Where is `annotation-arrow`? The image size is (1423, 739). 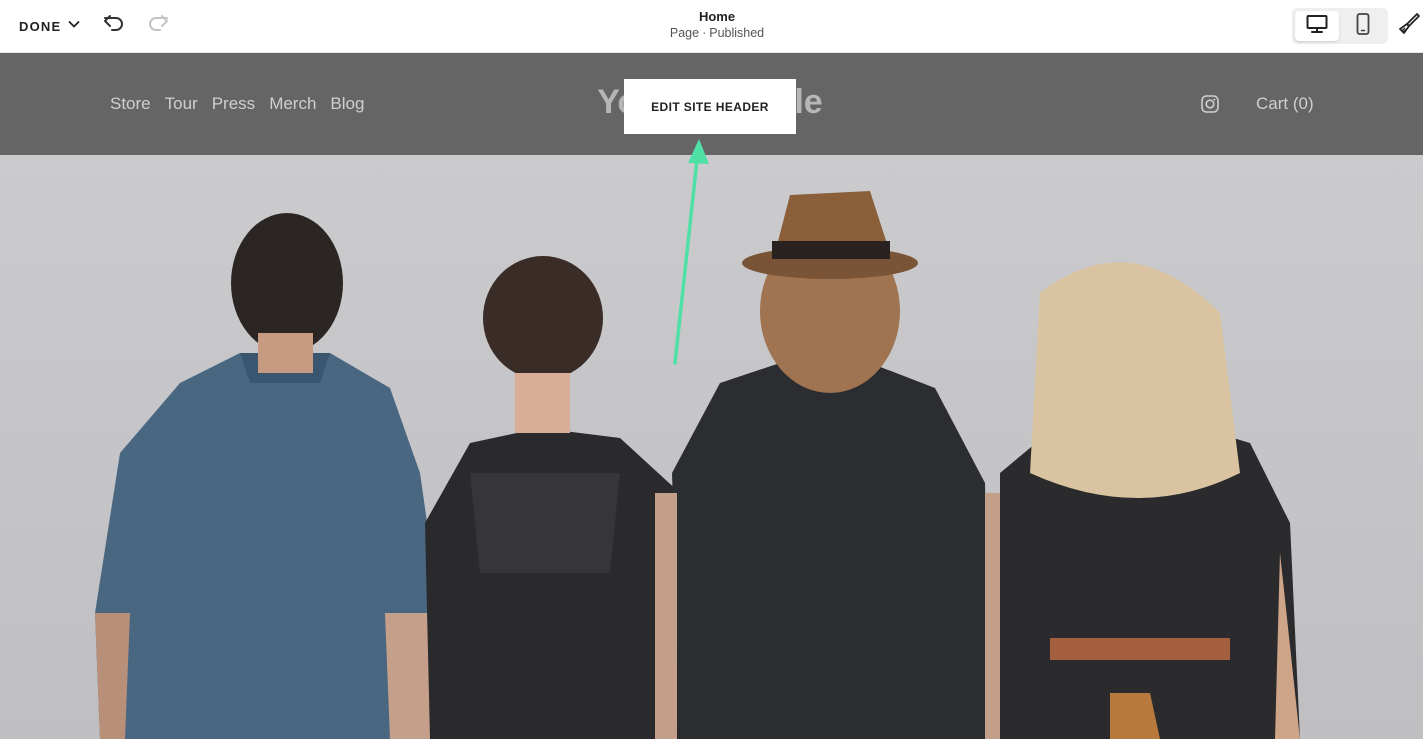 annotation-arrow is located at coordinates (691, 252).